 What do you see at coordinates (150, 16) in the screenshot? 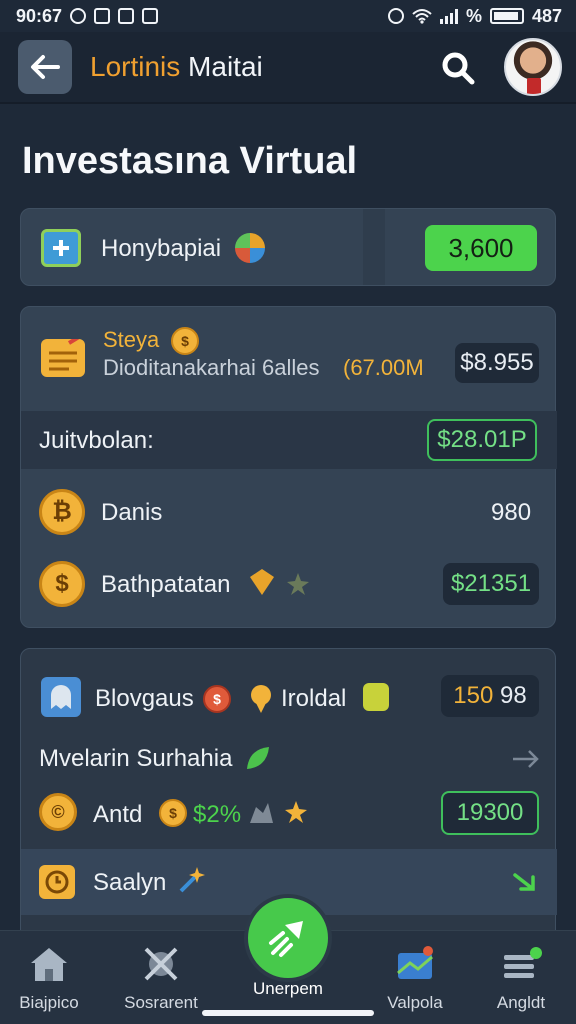
I see `camera-icon` at bounding box center [150, 16].